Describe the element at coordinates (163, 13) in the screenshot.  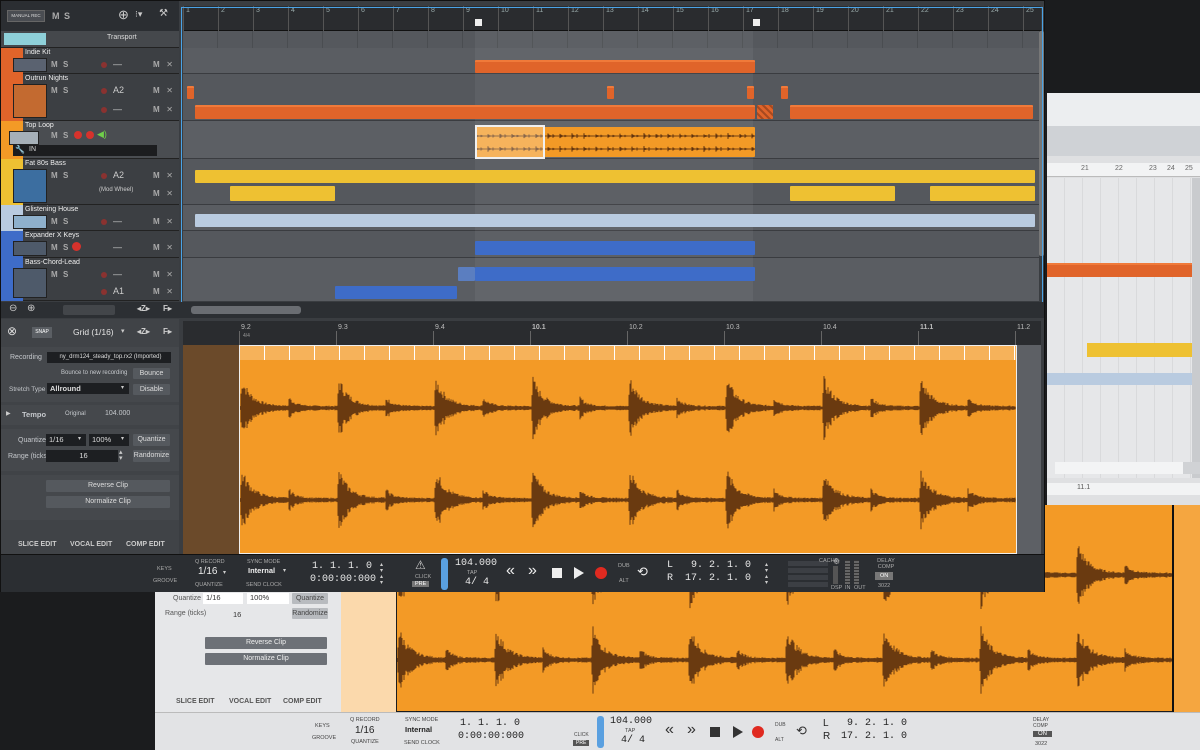
I see `wrench-icon: ⚒` at that location.